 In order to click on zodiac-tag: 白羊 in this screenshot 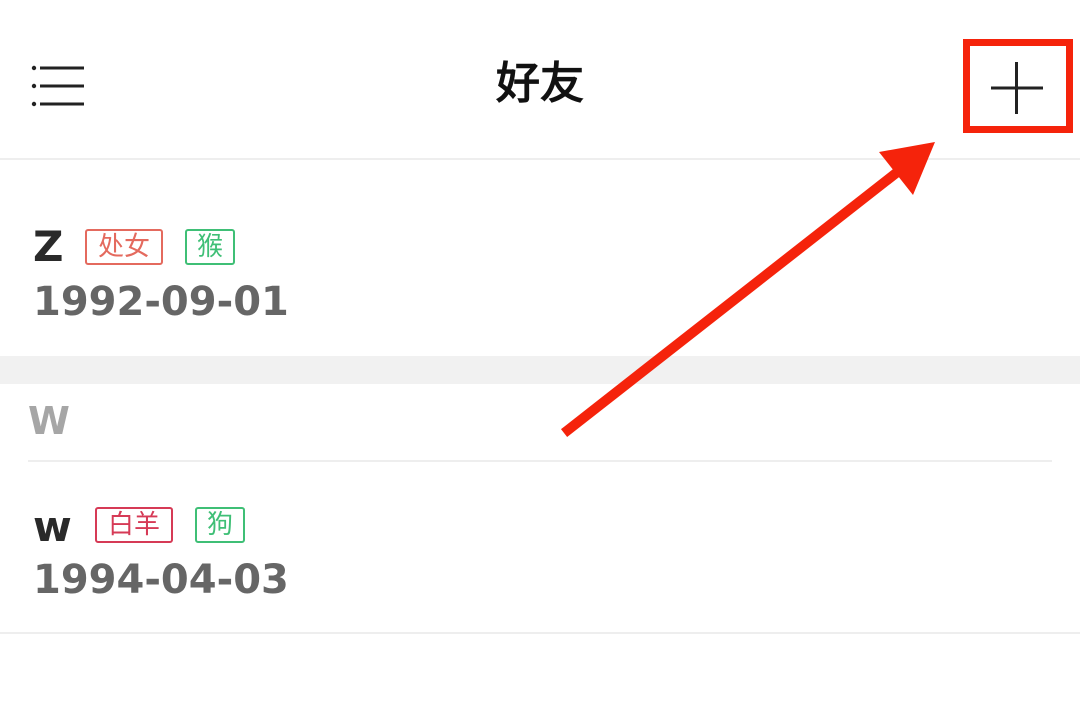, I will do `click(134, 525)`.